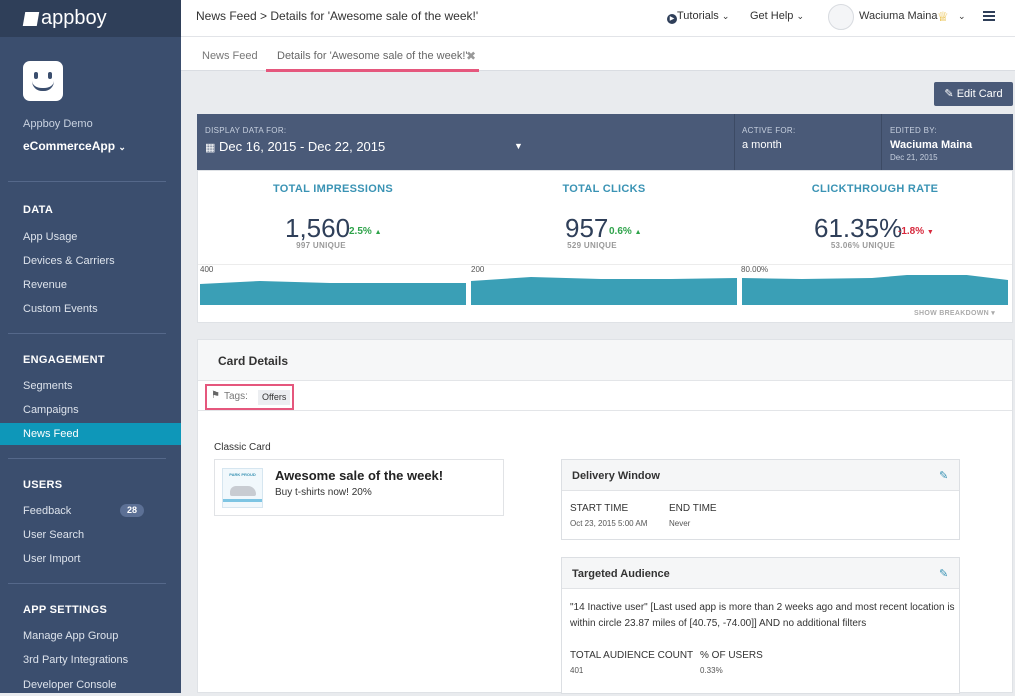 Image resolution: width=1015 pixels, height=696 pixels. Describe the element at coordinates (734, 142) in the screenshot. I see `separator` at that location.